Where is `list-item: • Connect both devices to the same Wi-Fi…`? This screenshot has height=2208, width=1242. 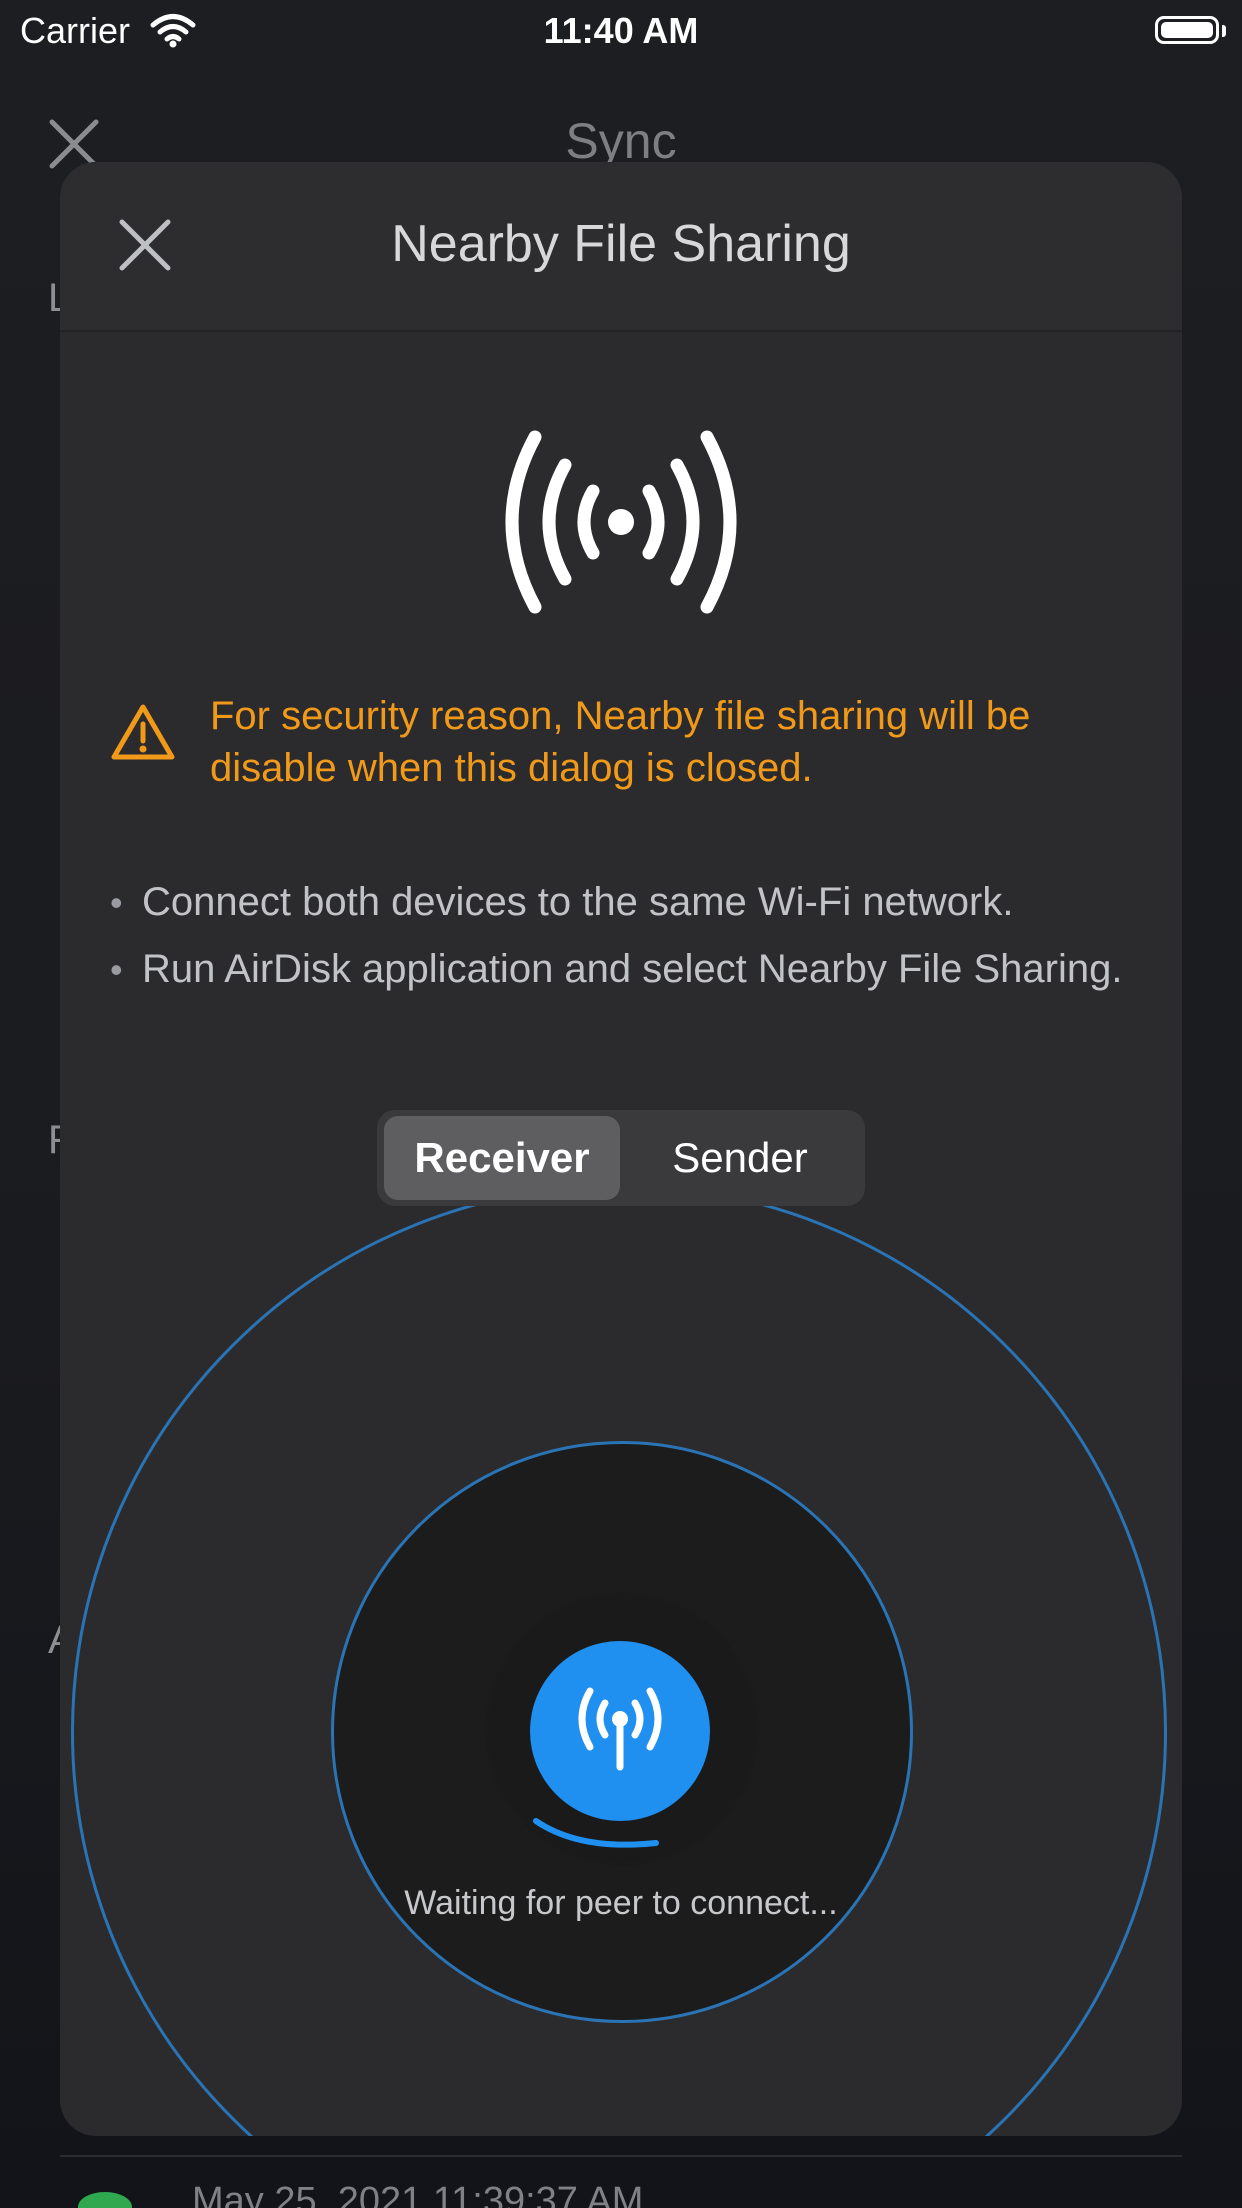
list-item: • Connect both devices to the same Wi-Fi… is located at coordinates (640, 902).